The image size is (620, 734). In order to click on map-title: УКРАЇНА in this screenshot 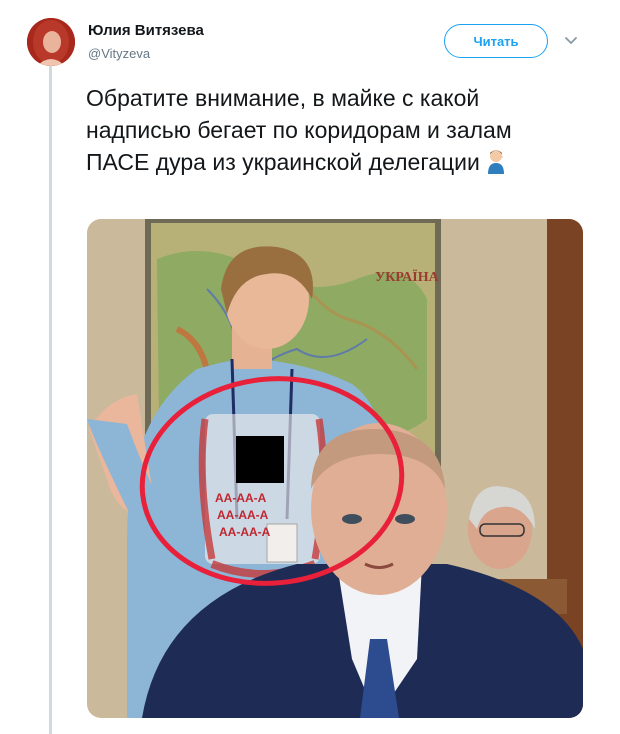, I will do `click(407, 277)`.